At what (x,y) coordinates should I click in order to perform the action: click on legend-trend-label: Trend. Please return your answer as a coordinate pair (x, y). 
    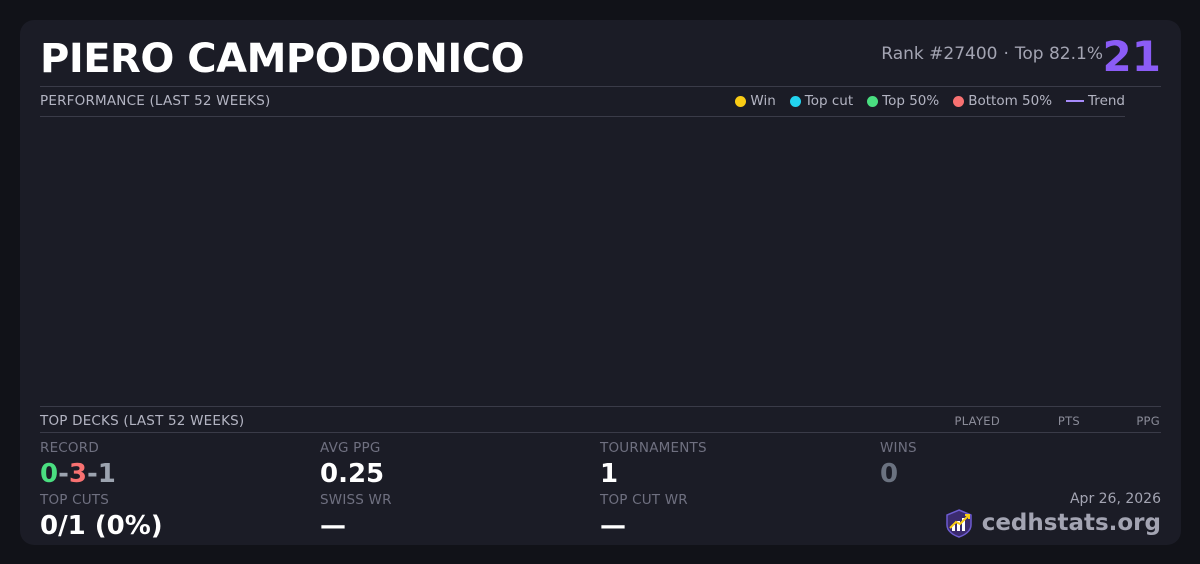
    Looking at the image, I should click on (1106, 101).